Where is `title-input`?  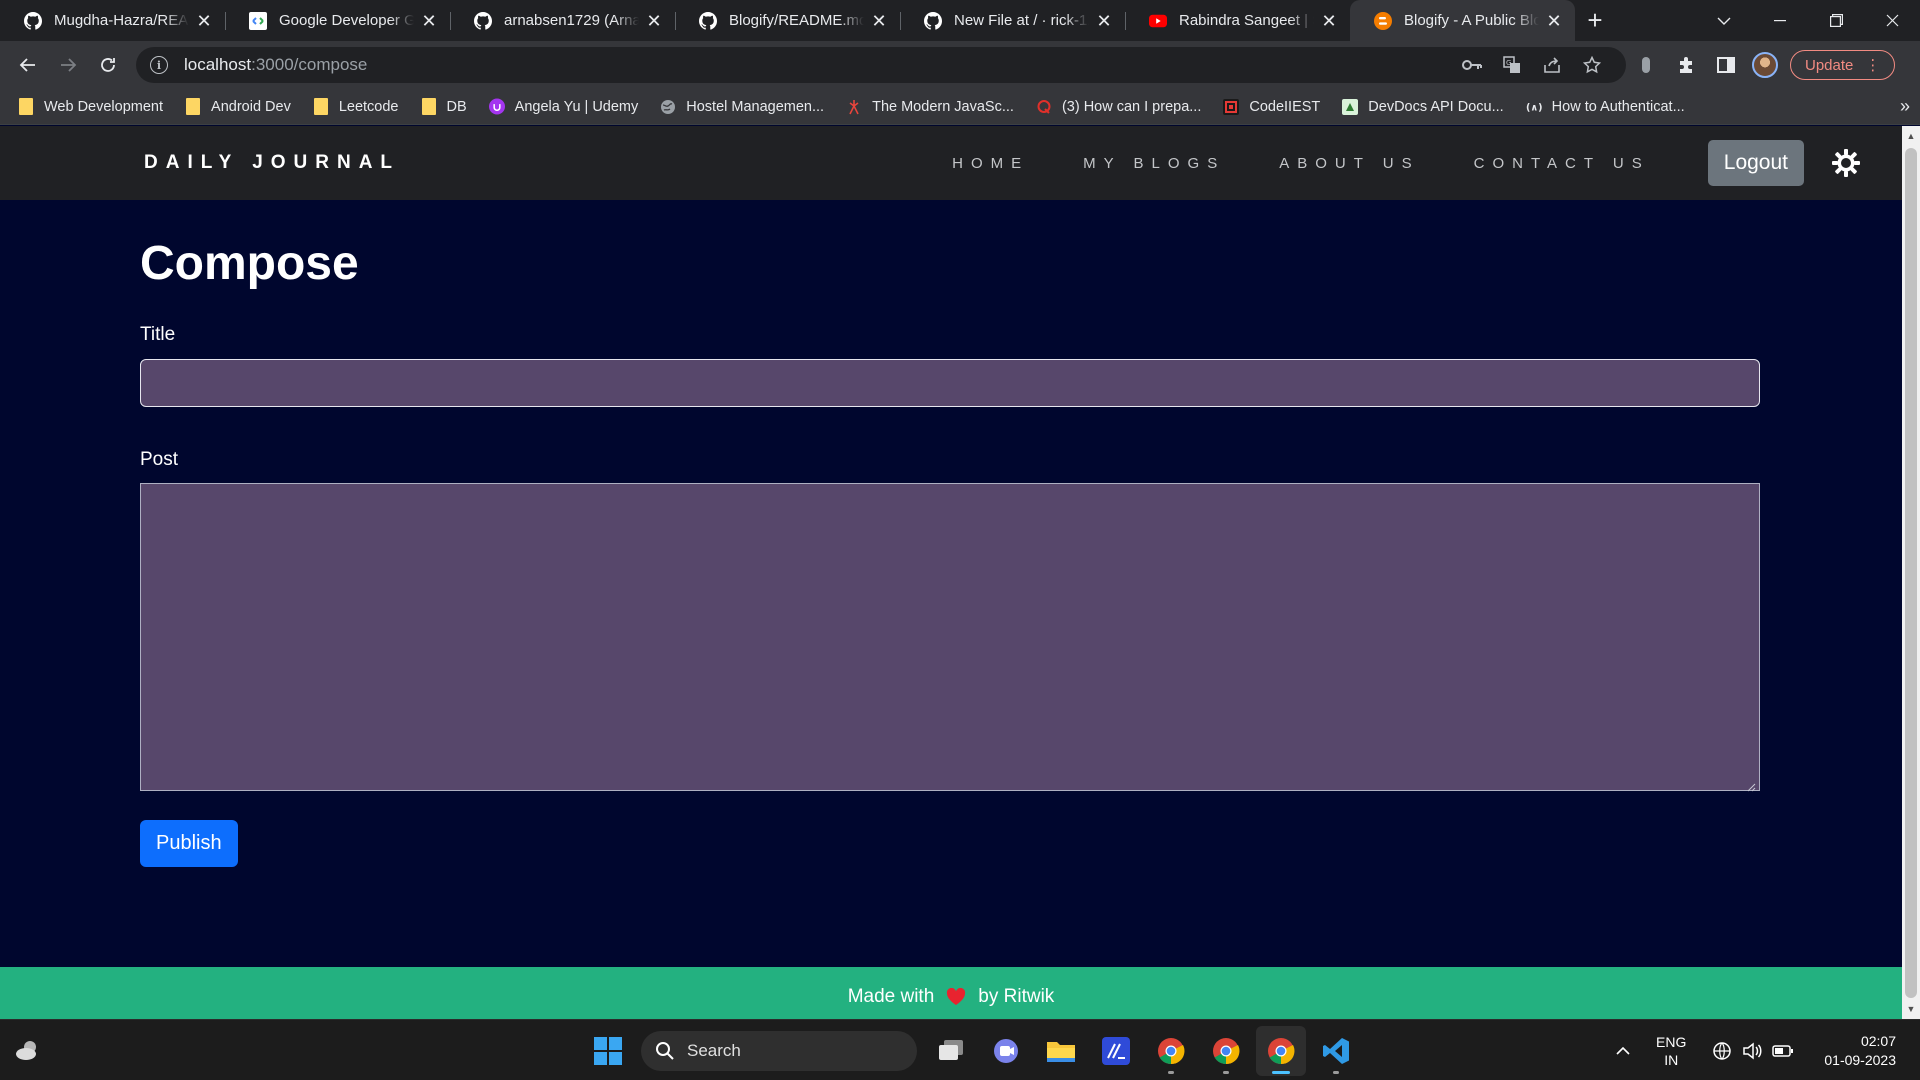 title-input is located at coordinates (950, 383).